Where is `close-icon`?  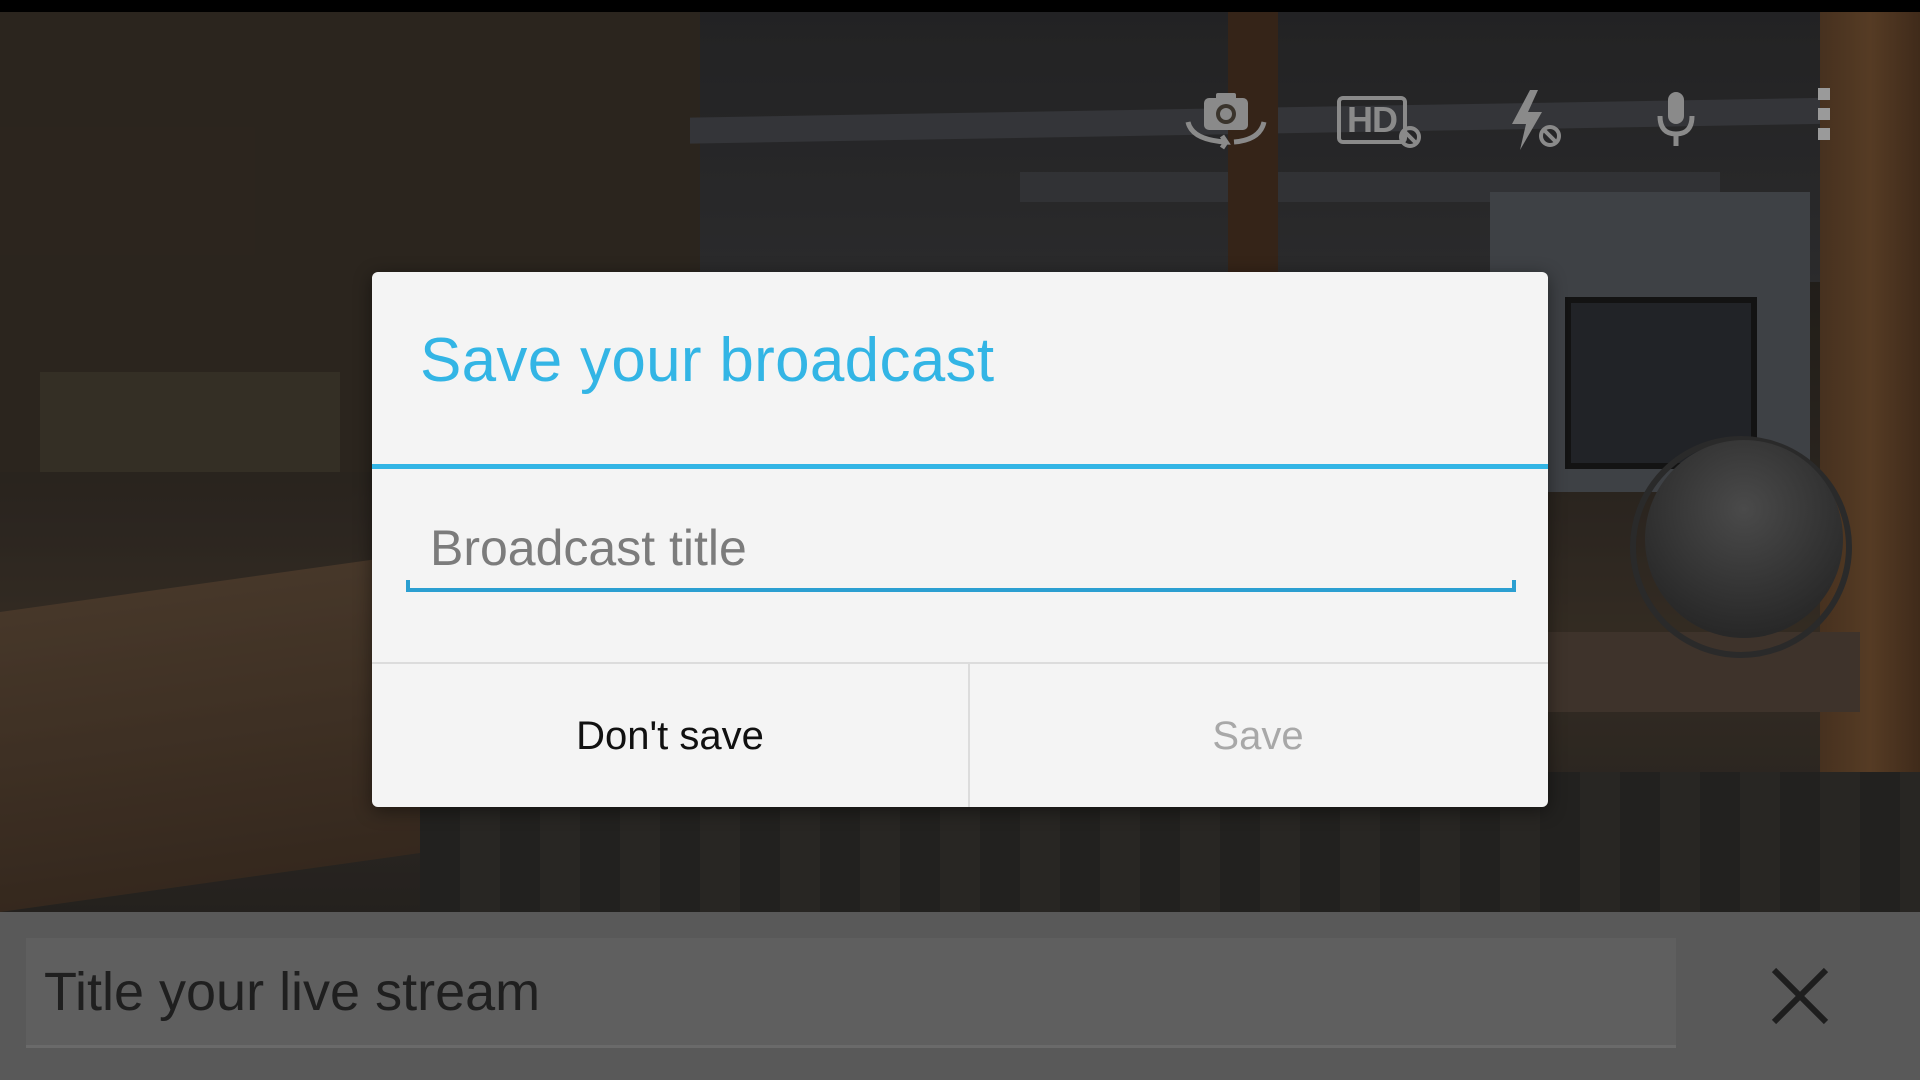
close-icon is located at coordinates (1800, 996).